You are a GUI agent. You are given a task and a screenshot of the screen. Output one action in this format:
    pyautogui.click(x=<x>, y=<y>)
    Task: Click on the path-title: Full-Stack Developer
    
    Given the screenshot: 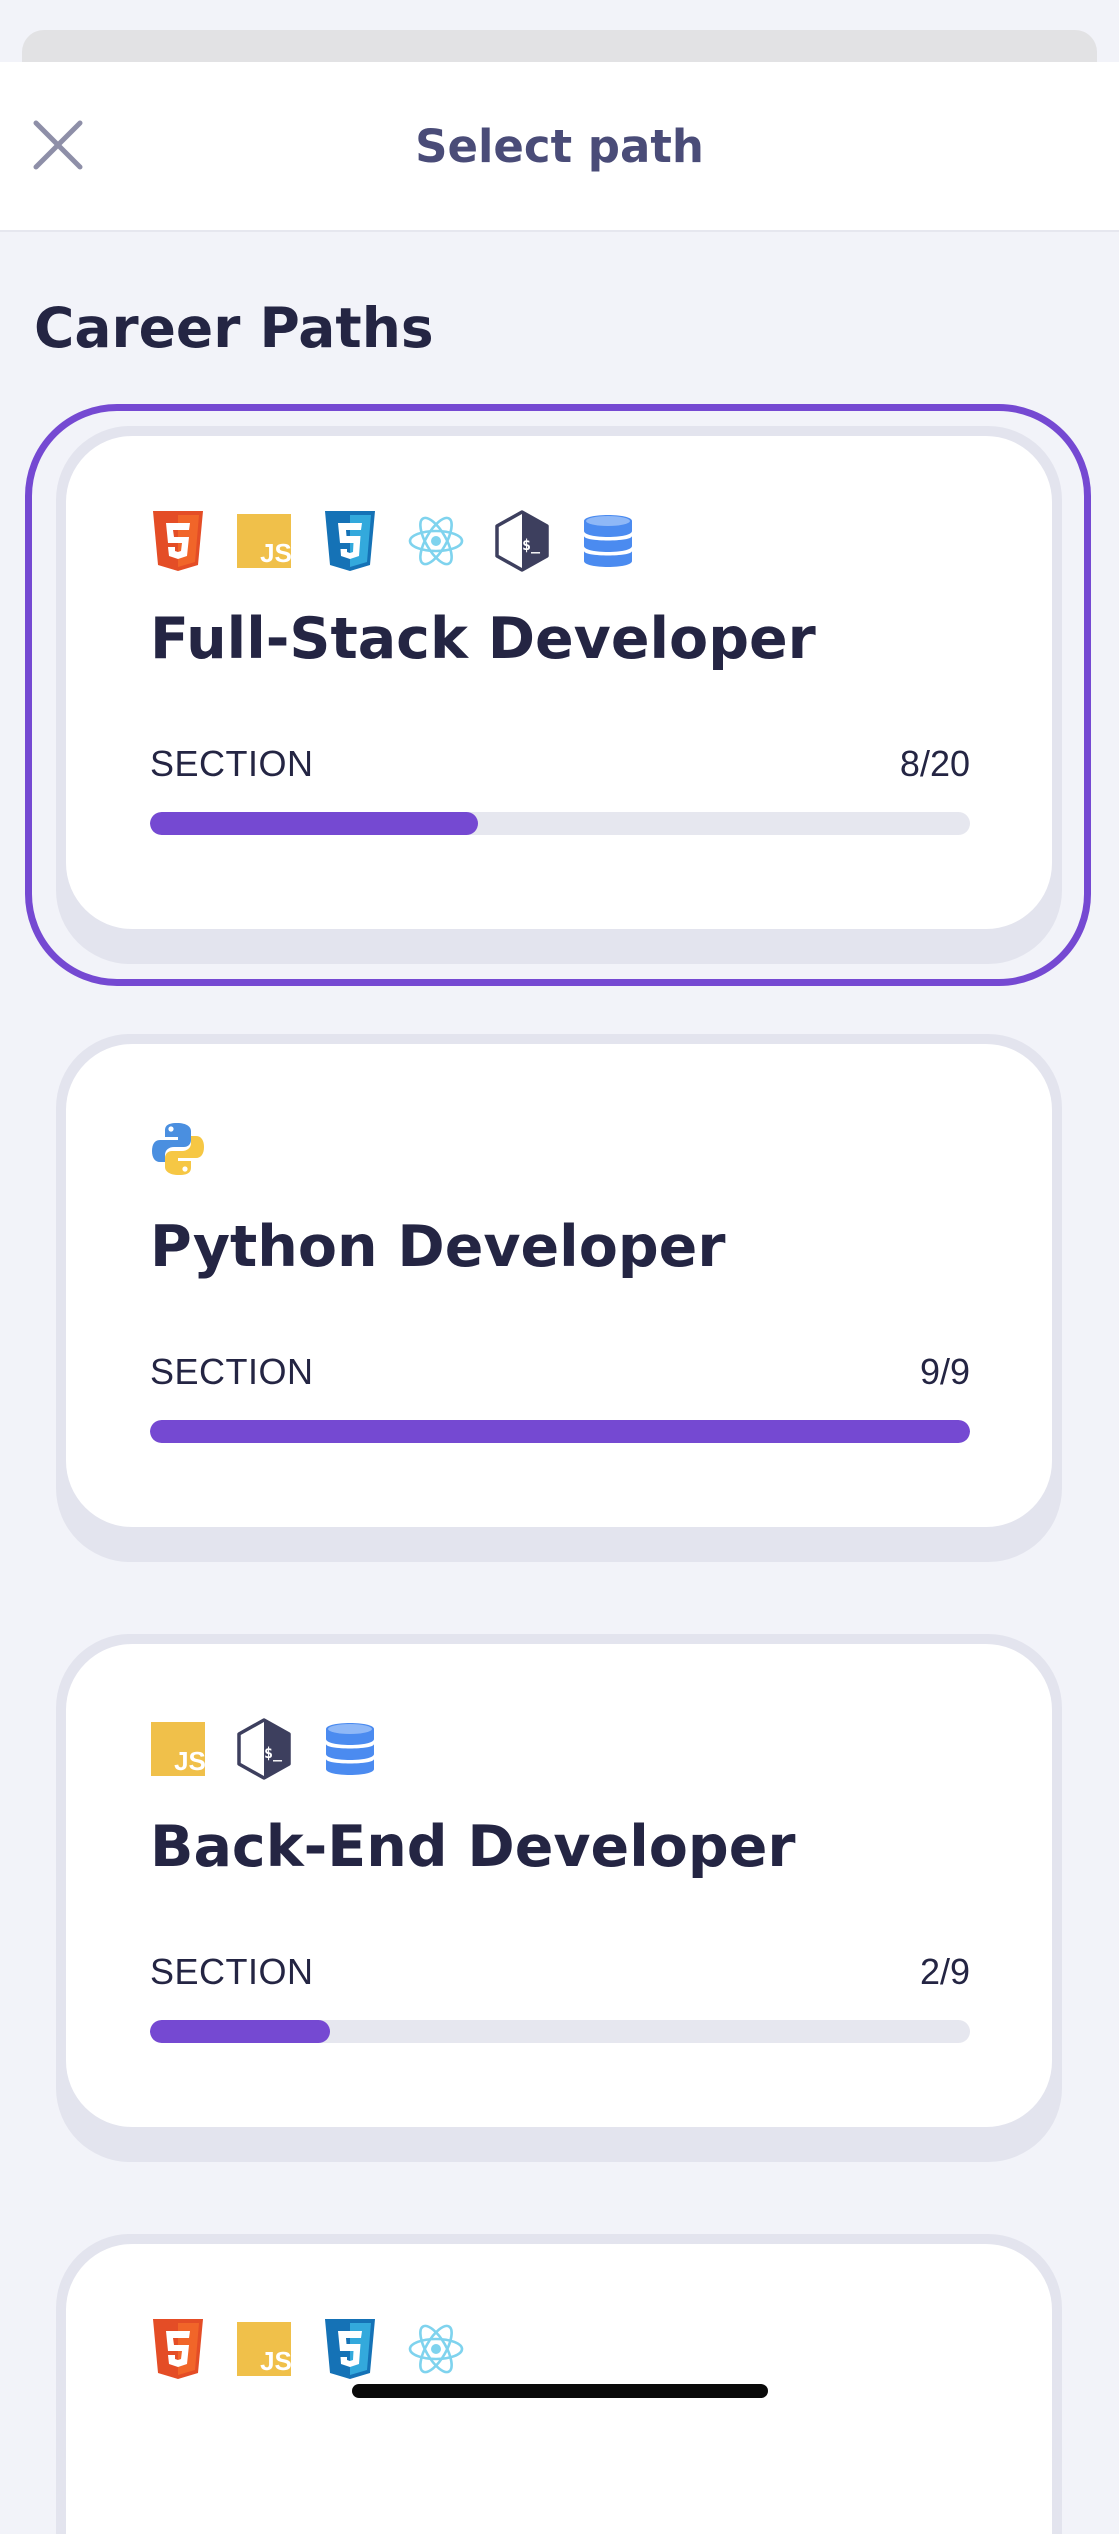 What is the action you would take?
    pyautogui.click(x=483, y=639)
    